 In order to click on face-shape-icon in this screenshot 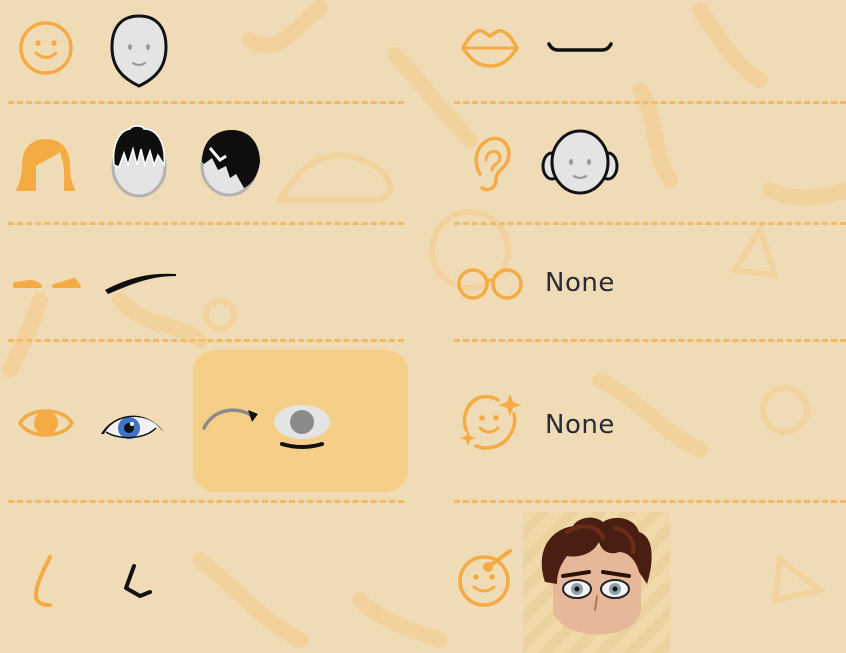, I will do `click(139, 51)`.